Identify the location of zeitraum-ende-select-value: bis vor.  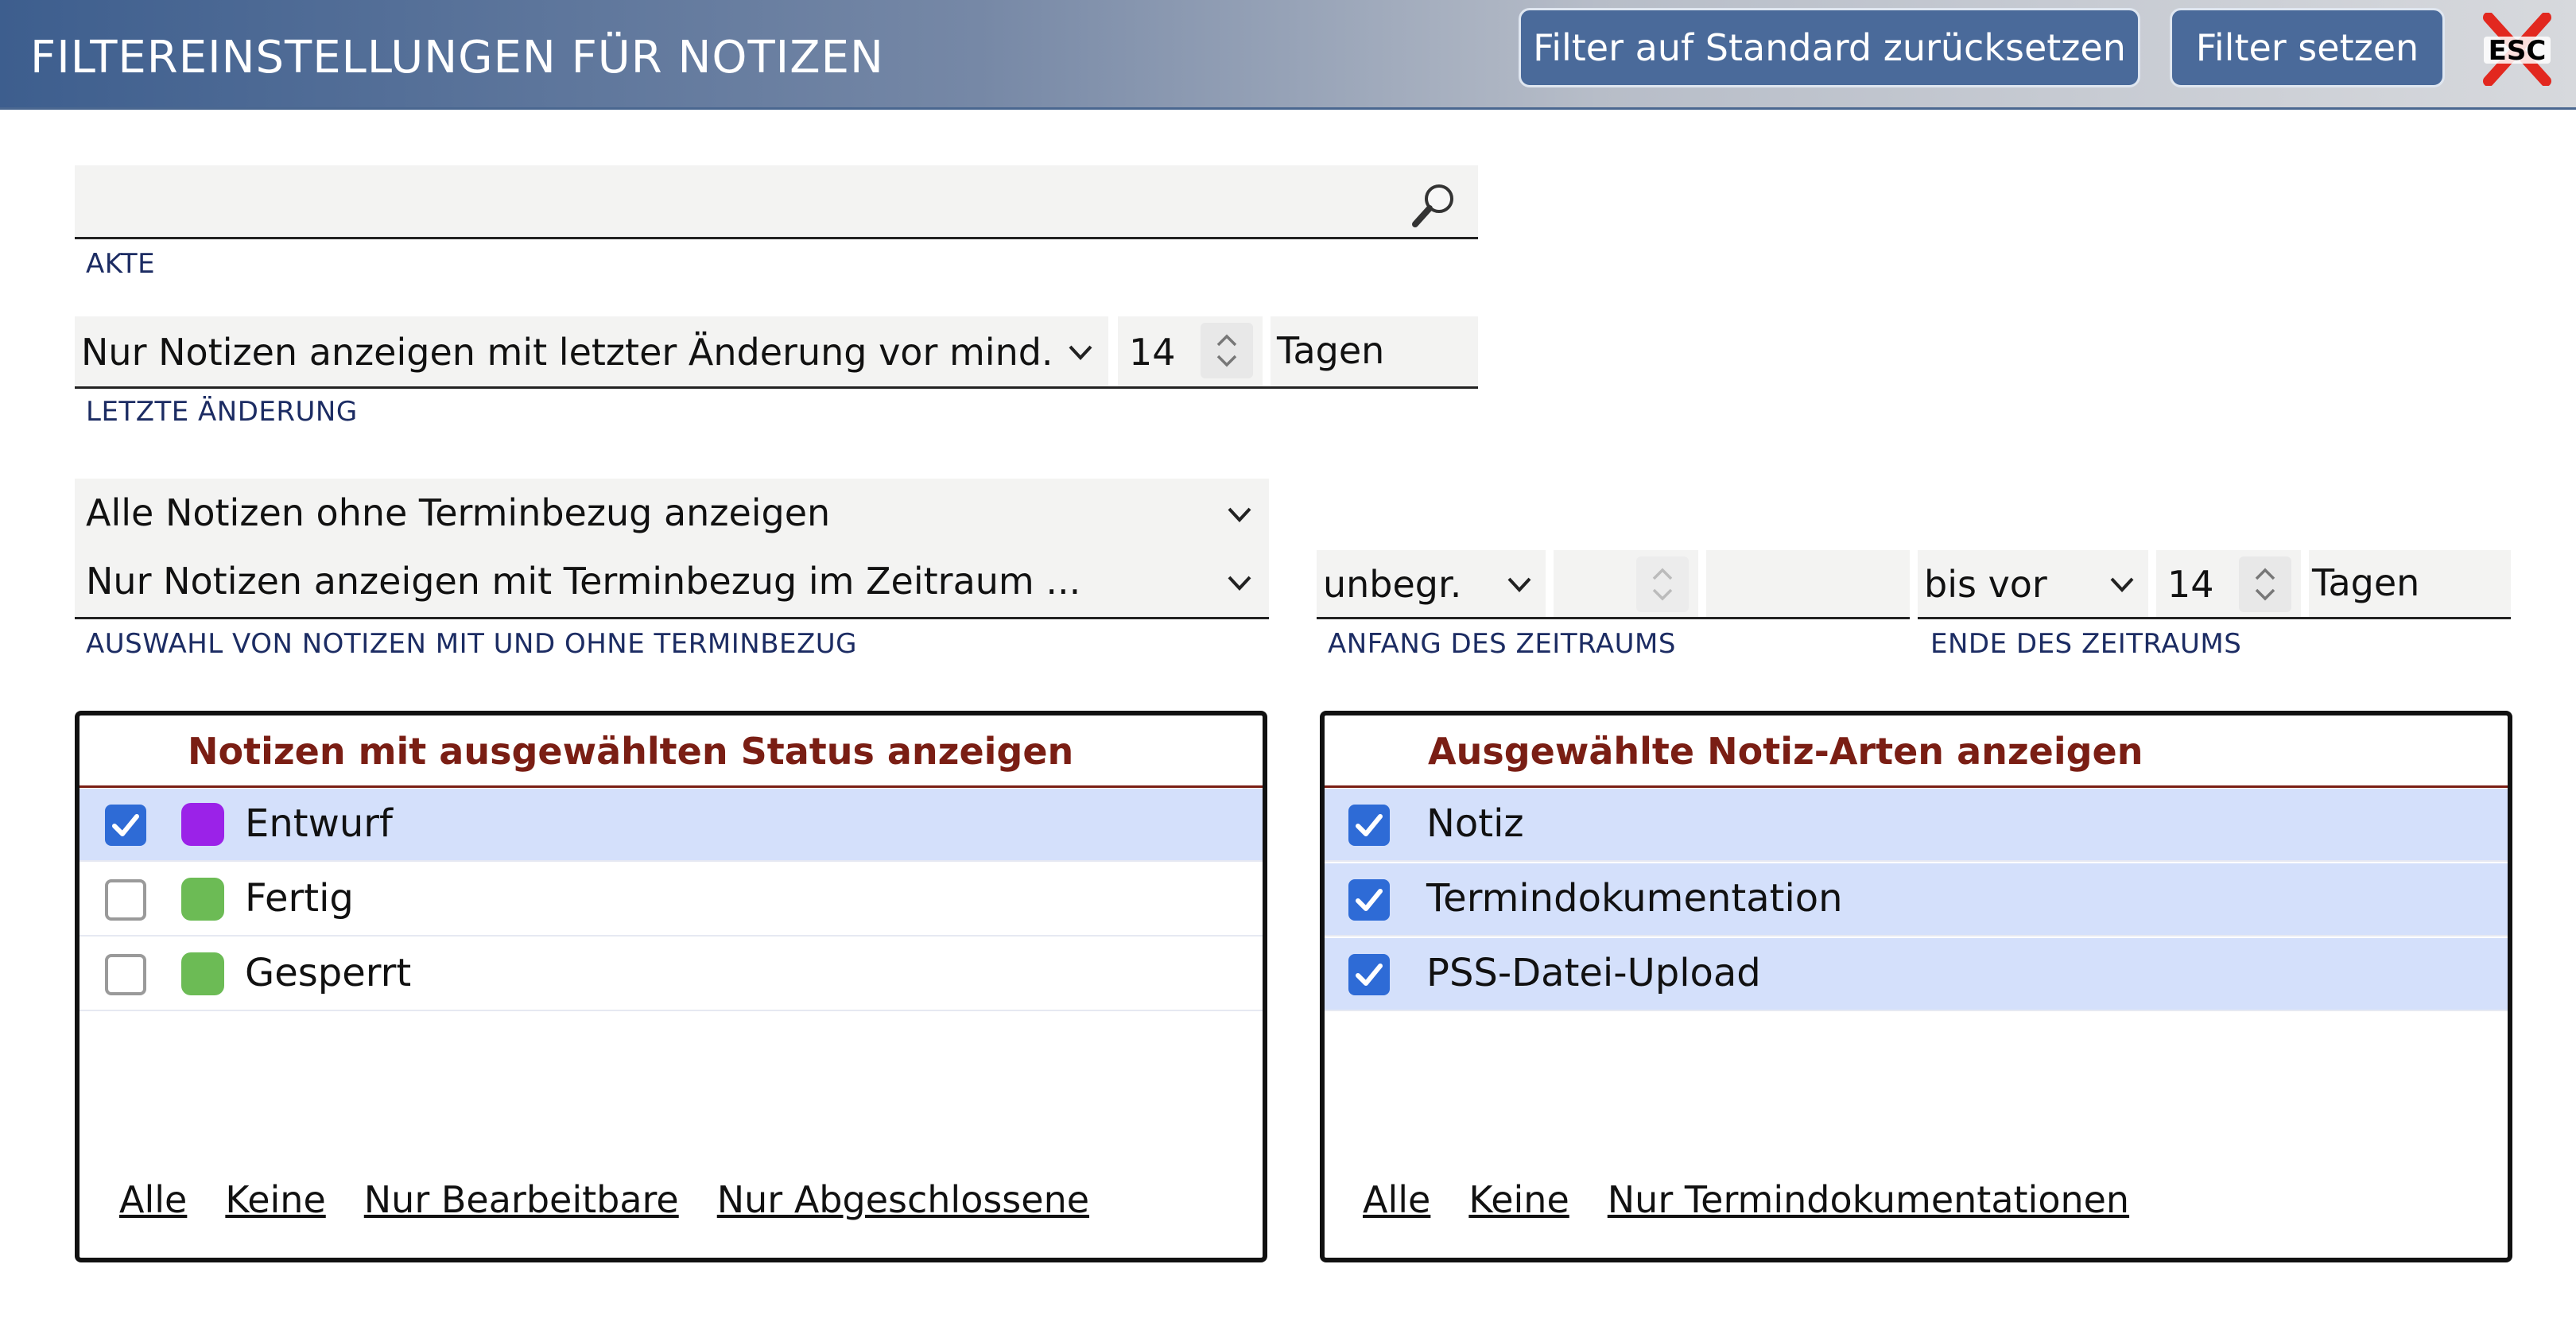
(1986, 584).